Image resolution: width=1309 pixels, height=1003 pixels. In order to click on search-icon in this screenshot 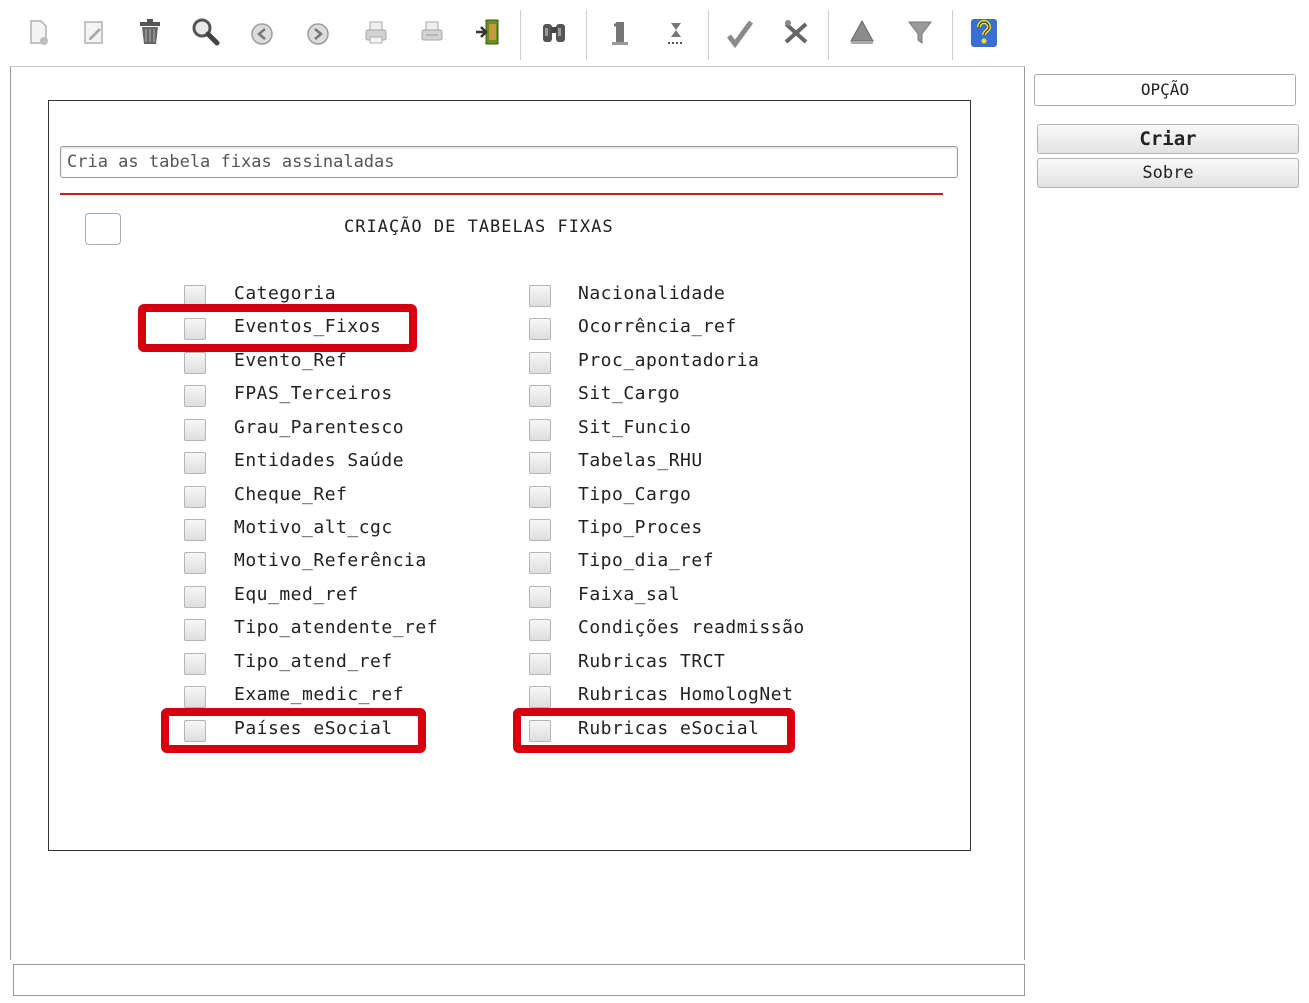, I will do `click(206, 32)`.